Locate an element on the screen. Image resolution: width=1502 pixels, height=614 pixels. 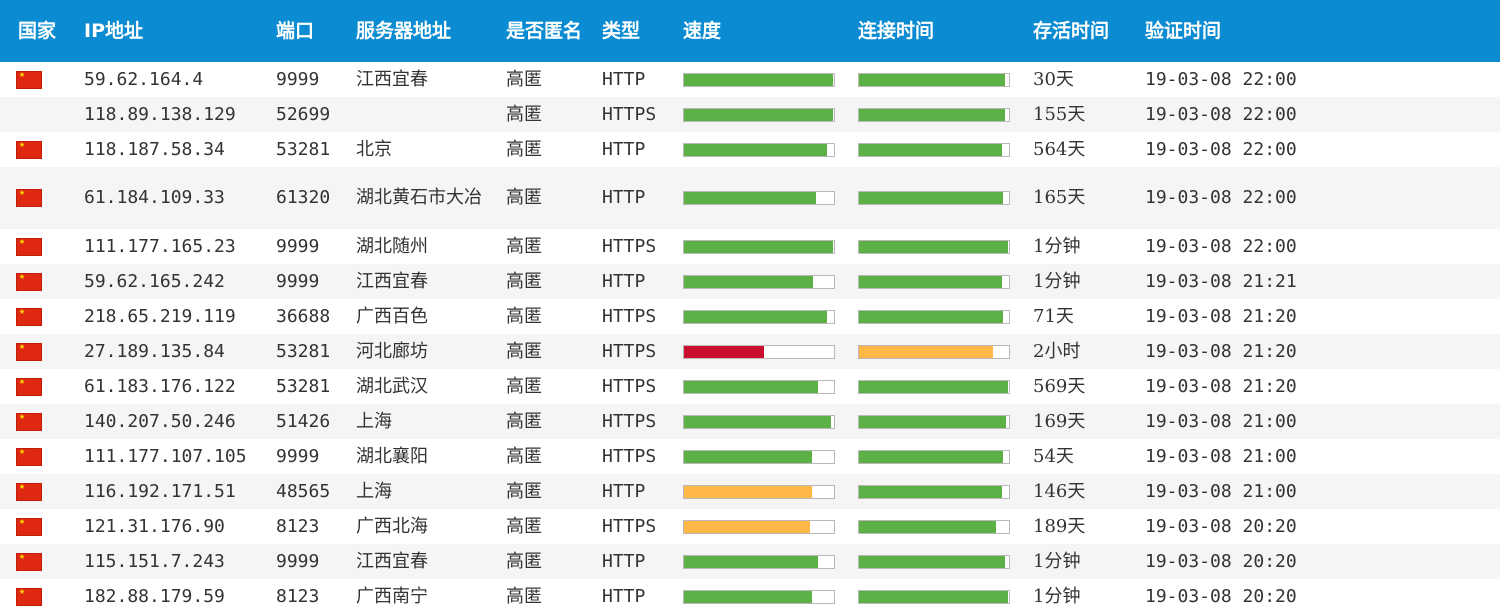
ip-cell: 121.31.176.90 is located at coordinates (173, 526).